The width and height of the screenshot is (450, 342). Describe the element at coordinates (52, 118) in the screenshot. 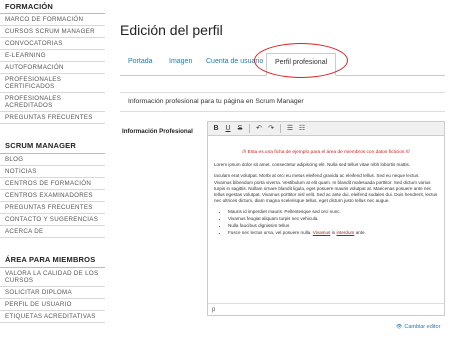

I see `nav-item-preguntas: PREGUNTAS FRECUENTES` at that location.